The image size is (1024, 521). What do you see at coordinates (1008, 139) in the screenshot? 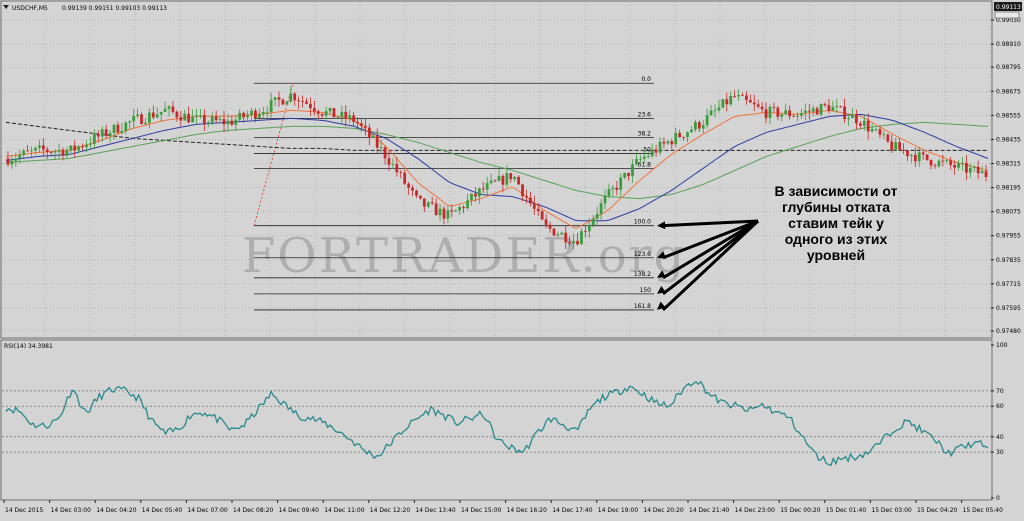
I see `price-tick-label: 0.98435` at bounding box center [1008, 139].